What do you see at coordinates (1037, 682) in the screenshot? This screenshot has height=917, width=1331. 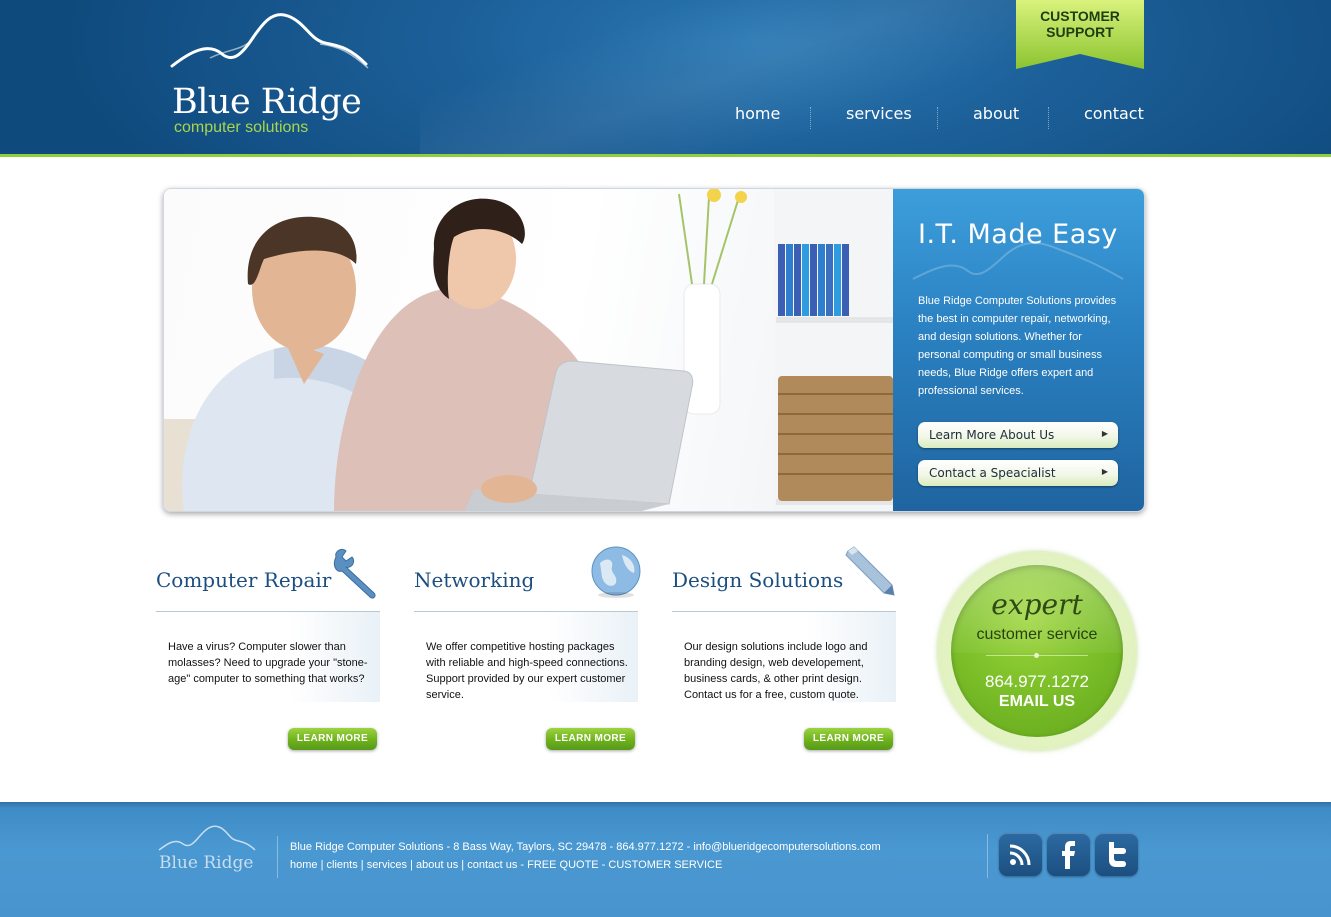 I see `badge-phone-number: 864.977.1272` at bounding box center [1037, 682].